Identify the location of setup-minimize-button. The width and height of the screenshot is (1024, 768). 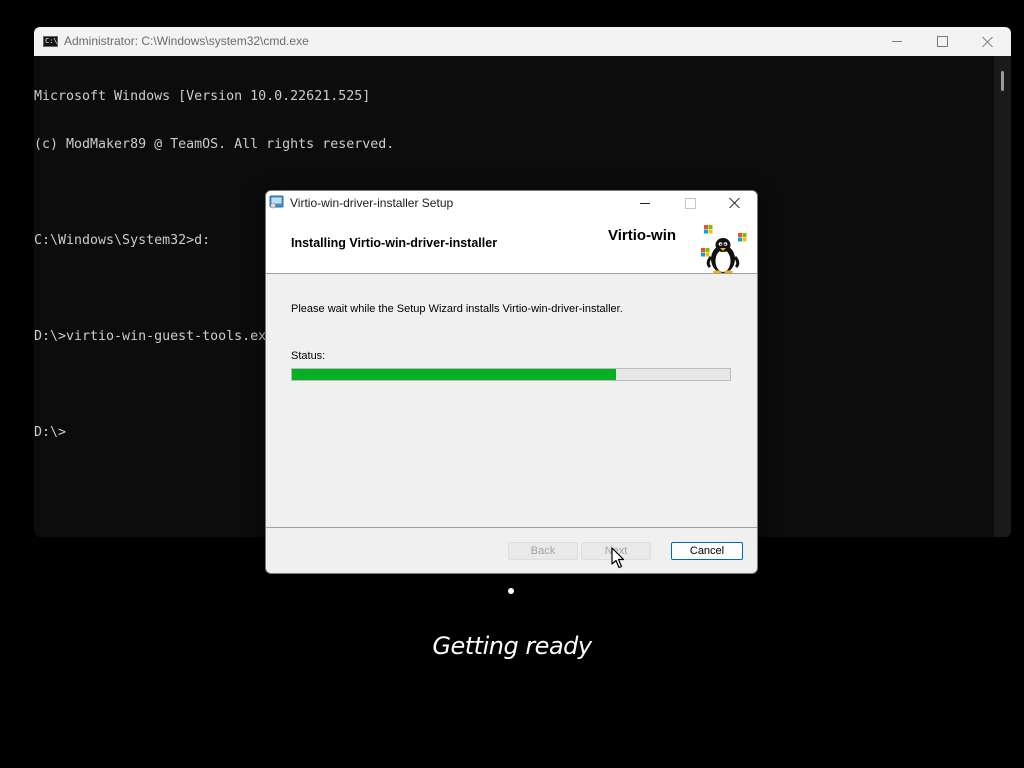
(645, 203).